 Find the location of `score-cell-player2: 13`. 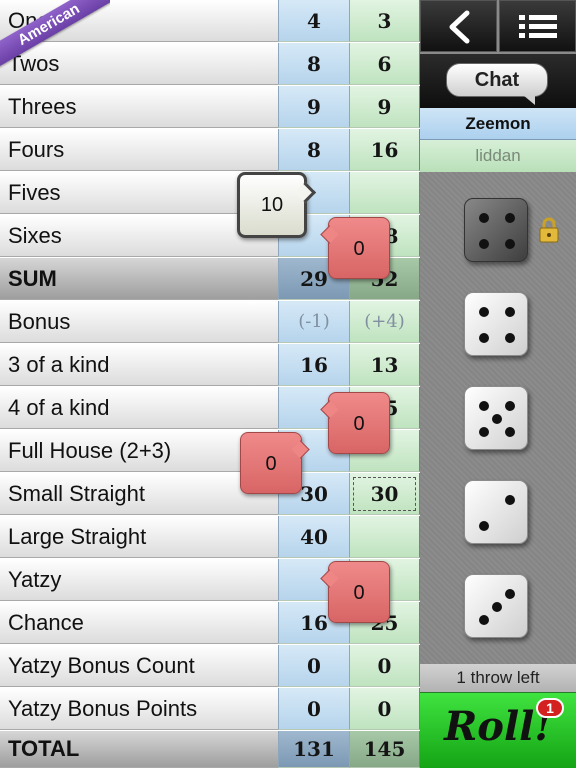

score-cell-player2: 13 is located at coordinates (384, 365).